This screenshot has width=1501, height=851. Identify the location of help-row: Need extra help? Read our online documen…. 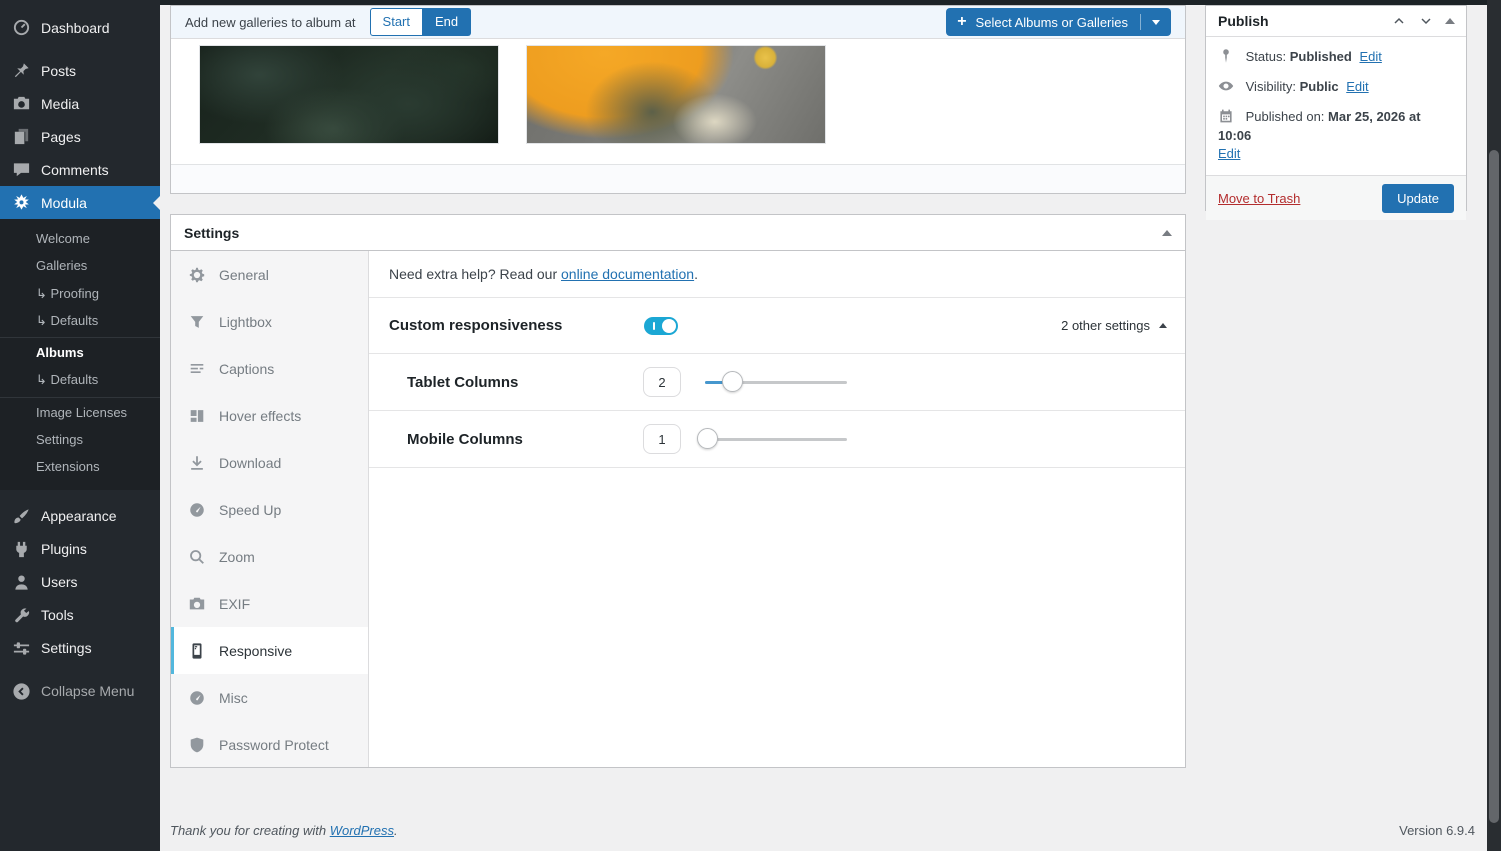
(777, 274).